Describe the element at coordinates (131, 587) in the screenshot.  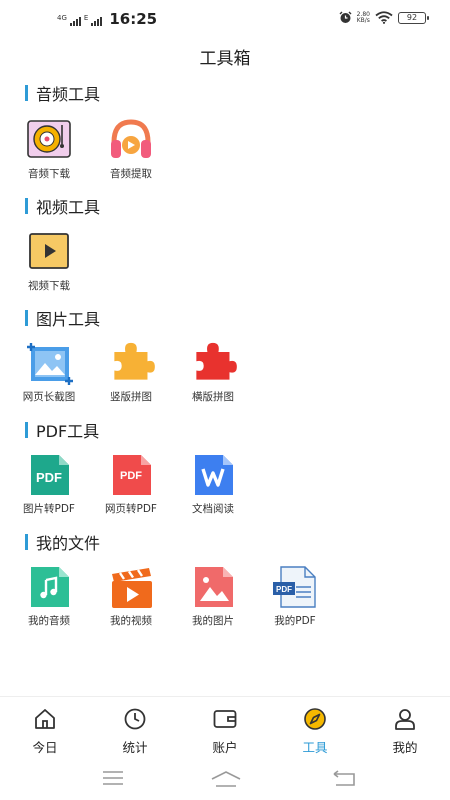
I see `my-video-icon` at that location.